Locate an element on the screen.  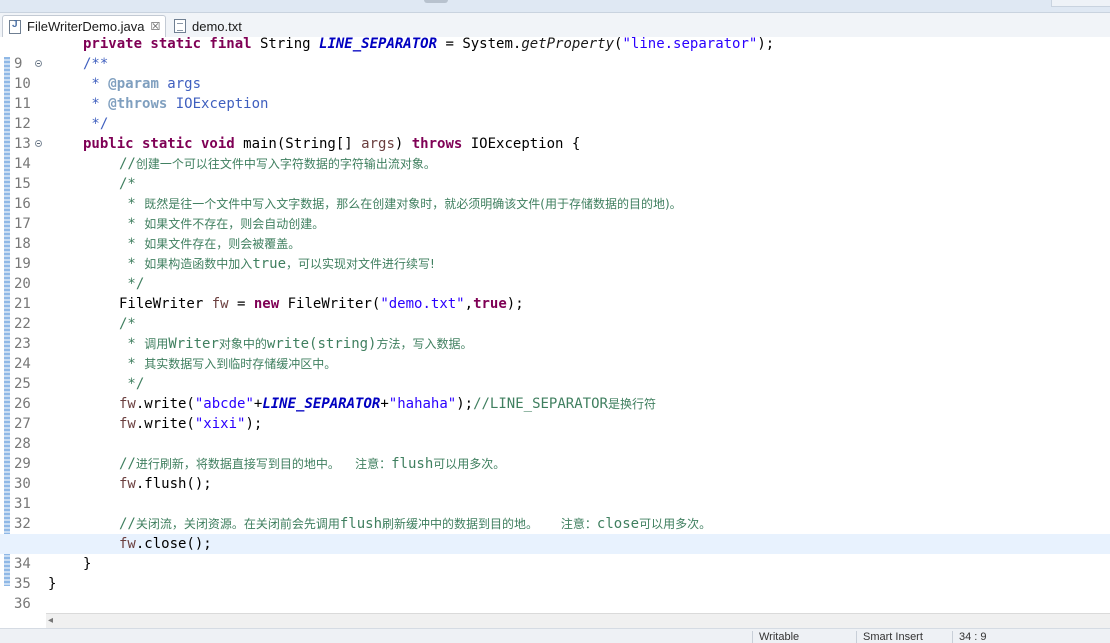
current-code-line: 34 fw.close(); is located at coordinates (555, 553).